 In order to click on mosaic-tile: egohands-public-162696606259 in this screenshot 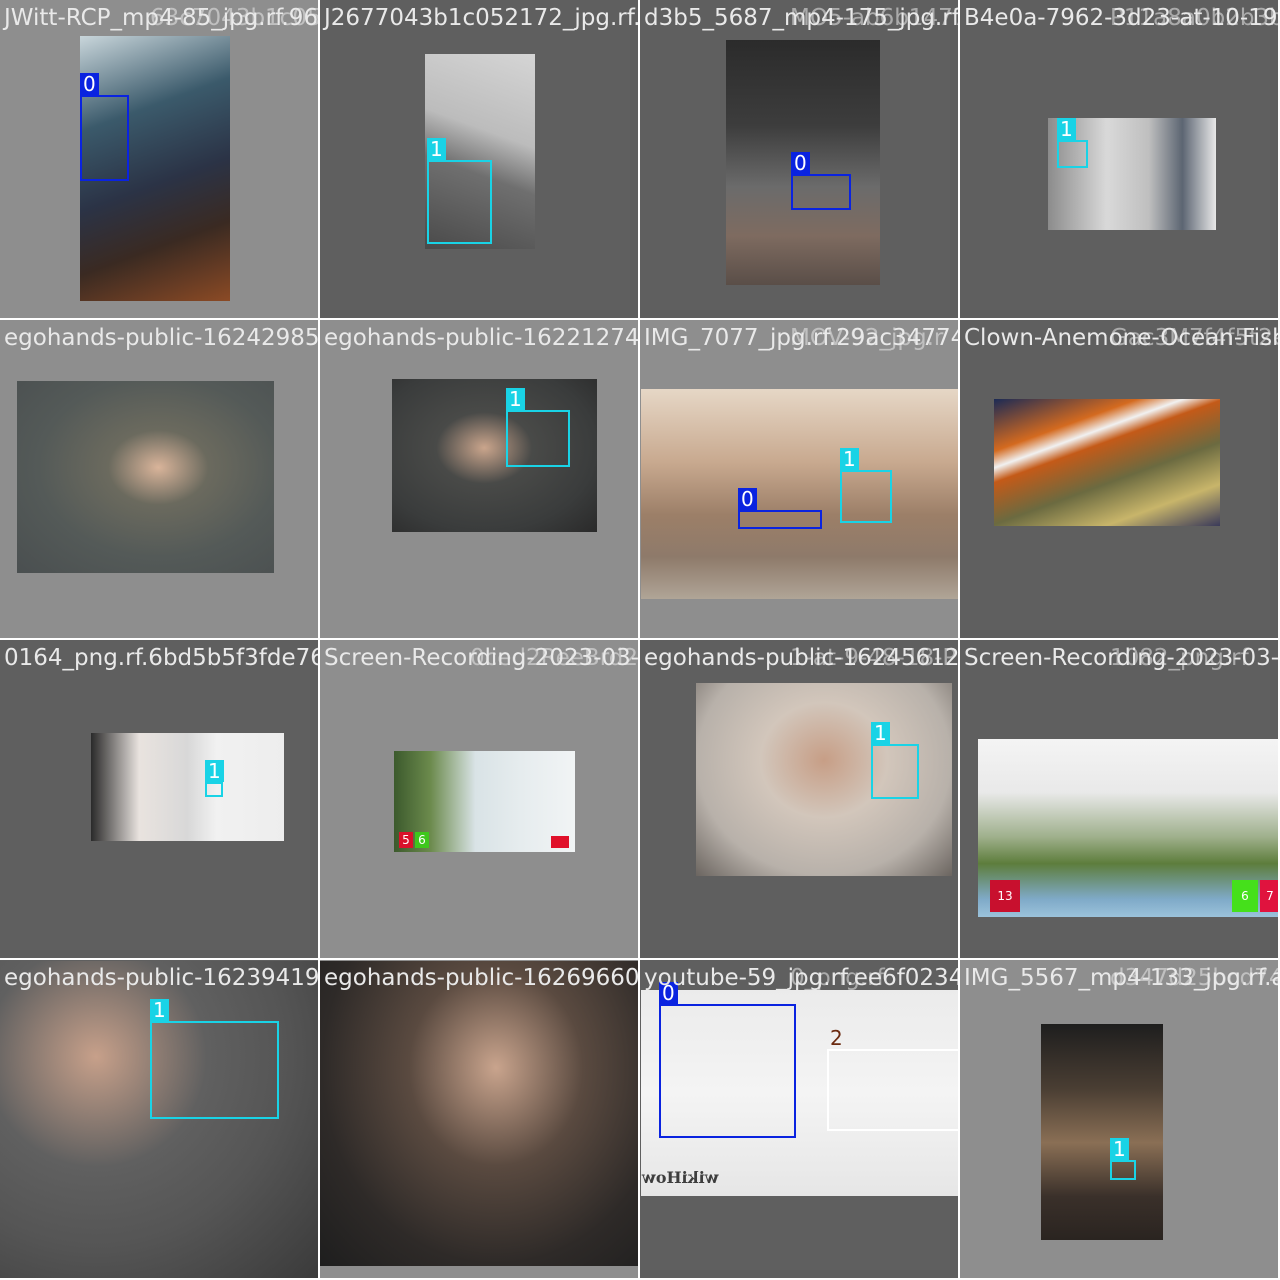, I will do `click(479, 1119)`.